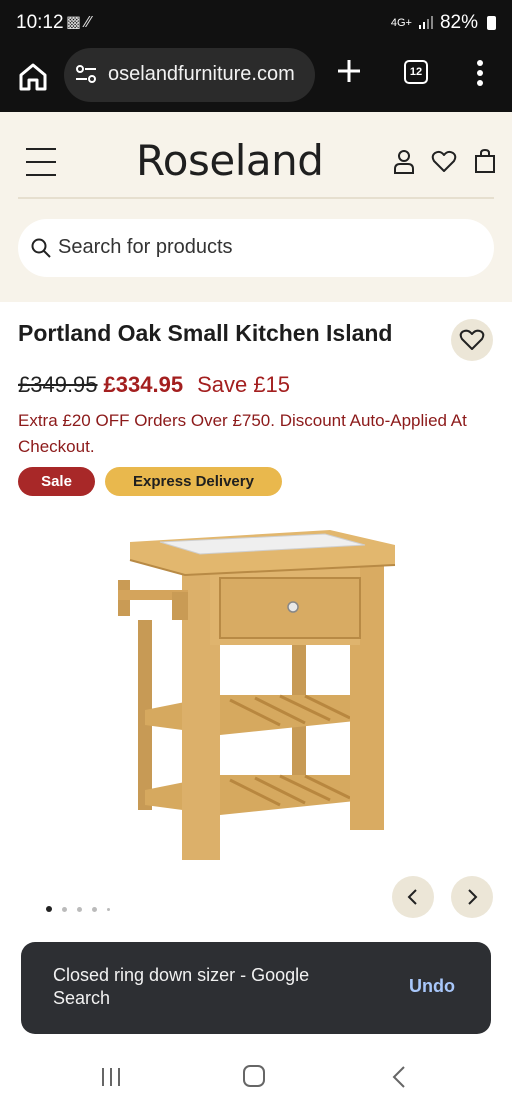 The width and height of the screenshot is (512, 1109). I want to click on add-to-wishlist-button, so click(472, 340).